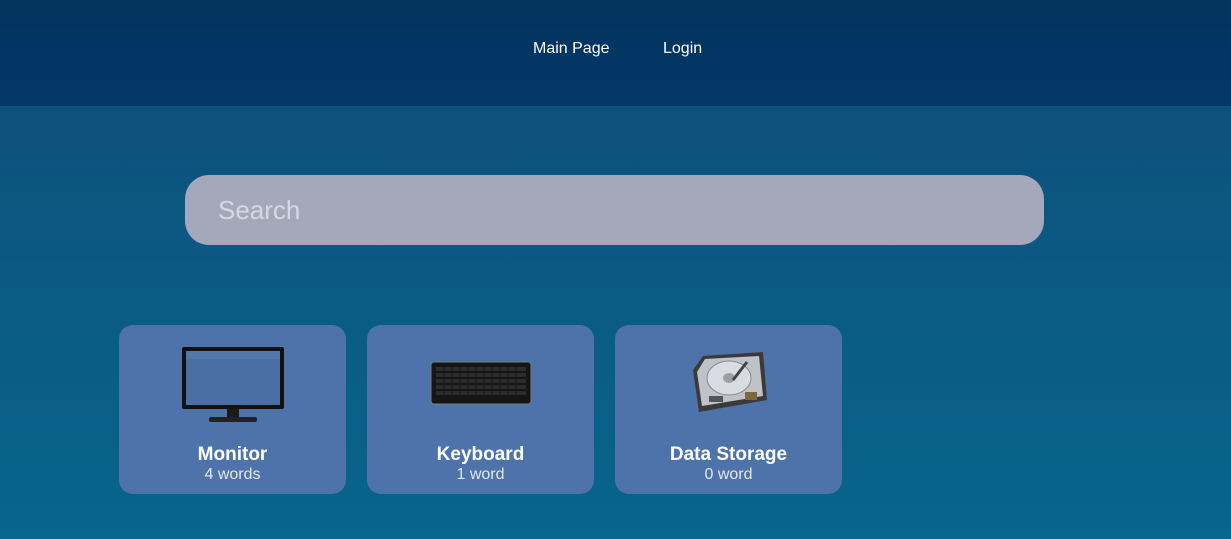 This screenshot has width=1231, height=539. I want to click on search-bar, so click(614, 210).